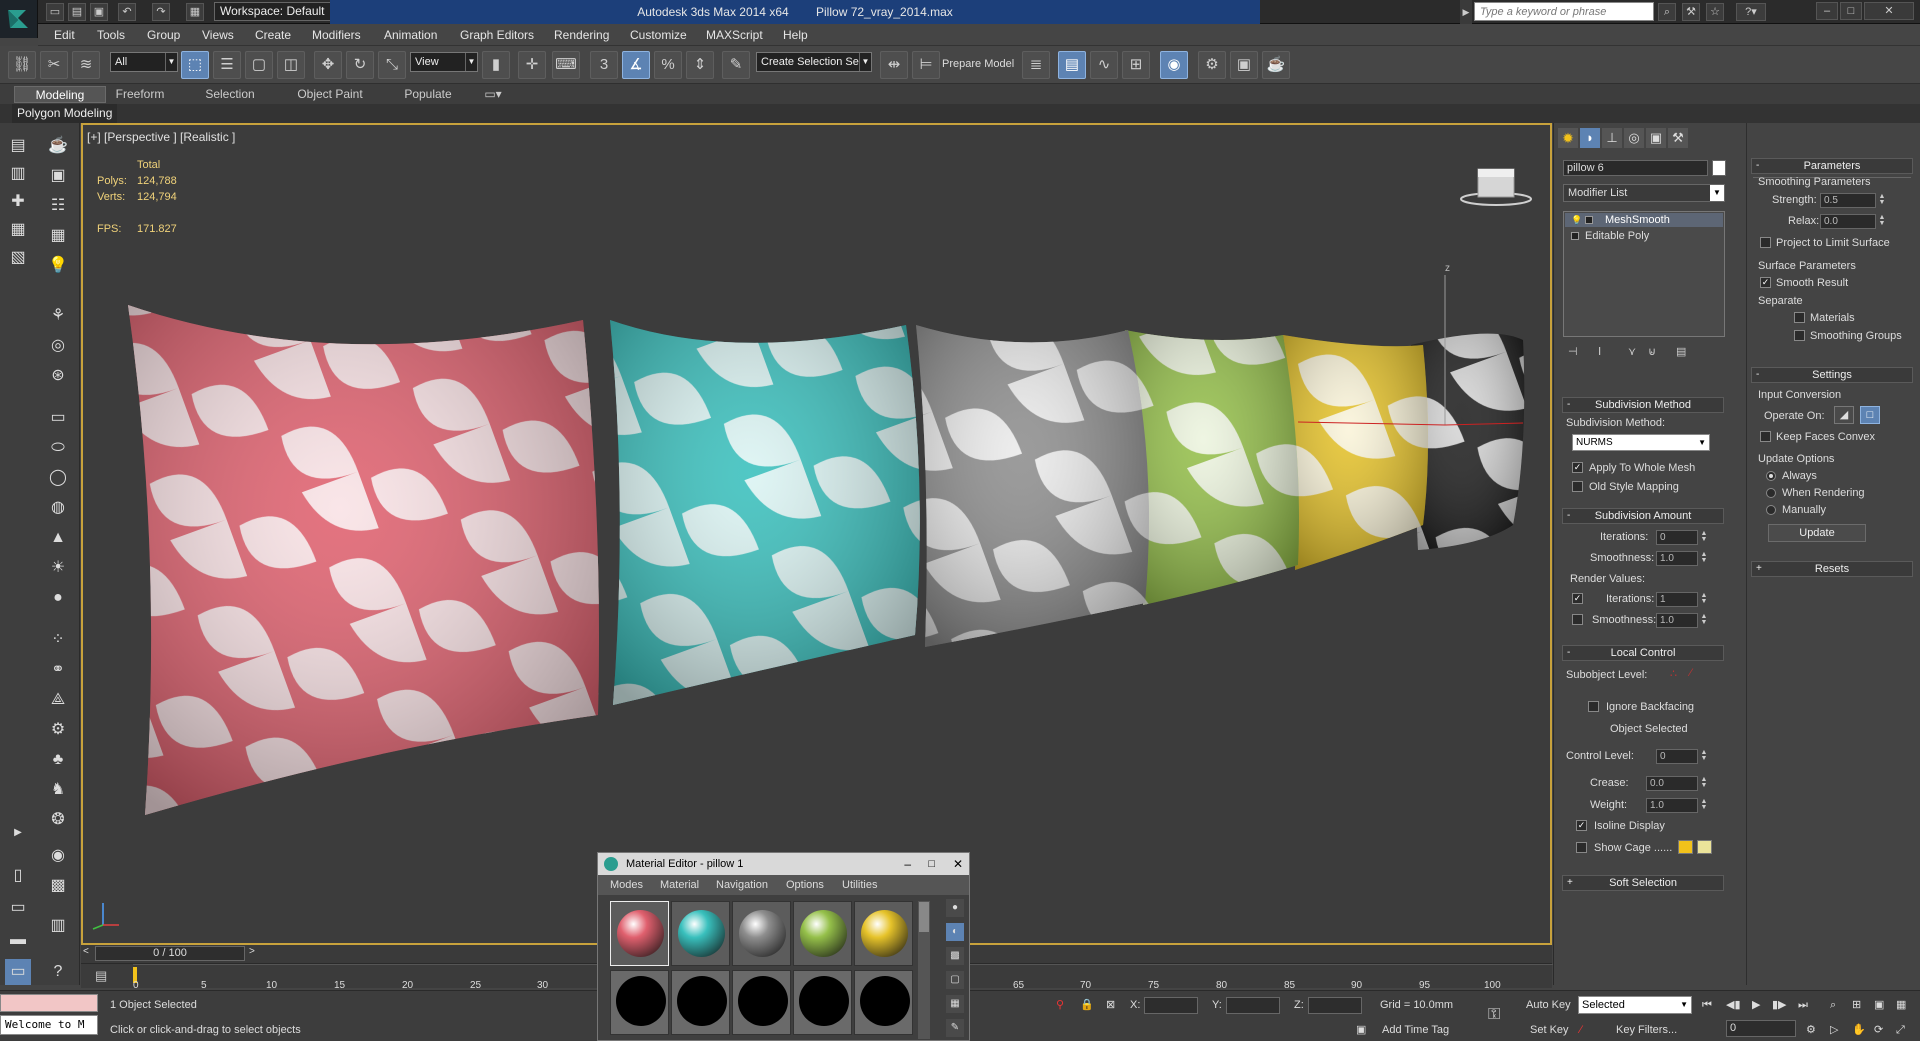 The image size is (1920, 1041). Describe the element at coordinates (1577, 598) in the screenshot. I see `render-iterations-checkbox: ✓` at that location.